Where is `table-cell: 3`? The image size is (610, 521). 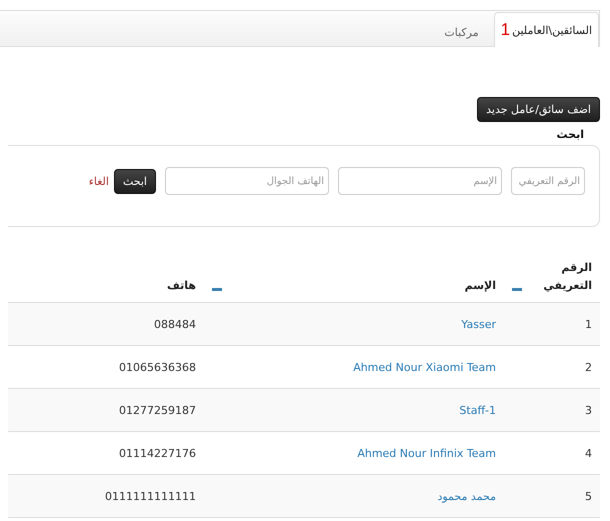 table-cell: 3 is located at coordinates (588, 410).